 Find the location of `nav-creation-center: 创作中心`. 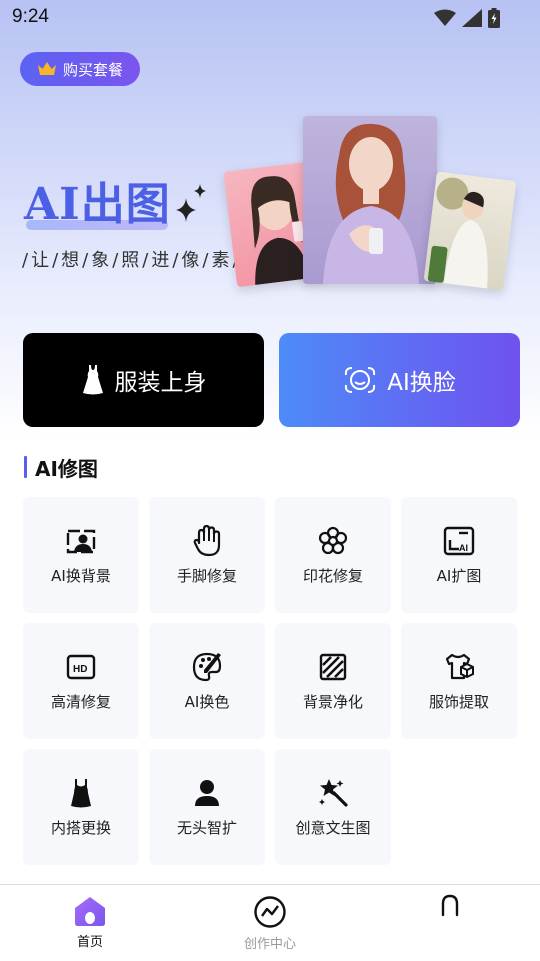

nav-creation-center: 创作中心 is located at coordinates (270, 923).